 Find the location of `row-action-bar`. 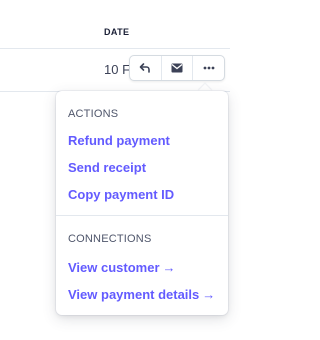

row-action-bar is located at coordinates (177, 68).